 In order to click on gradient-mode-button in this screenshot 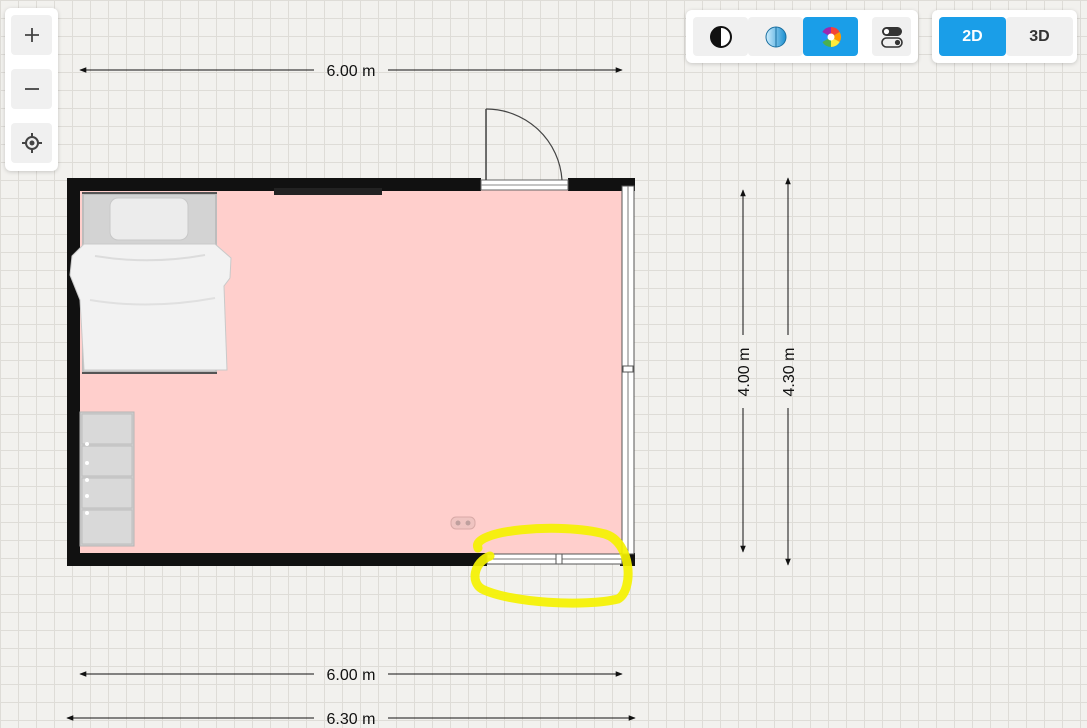, I will do `click(775, 36)`.